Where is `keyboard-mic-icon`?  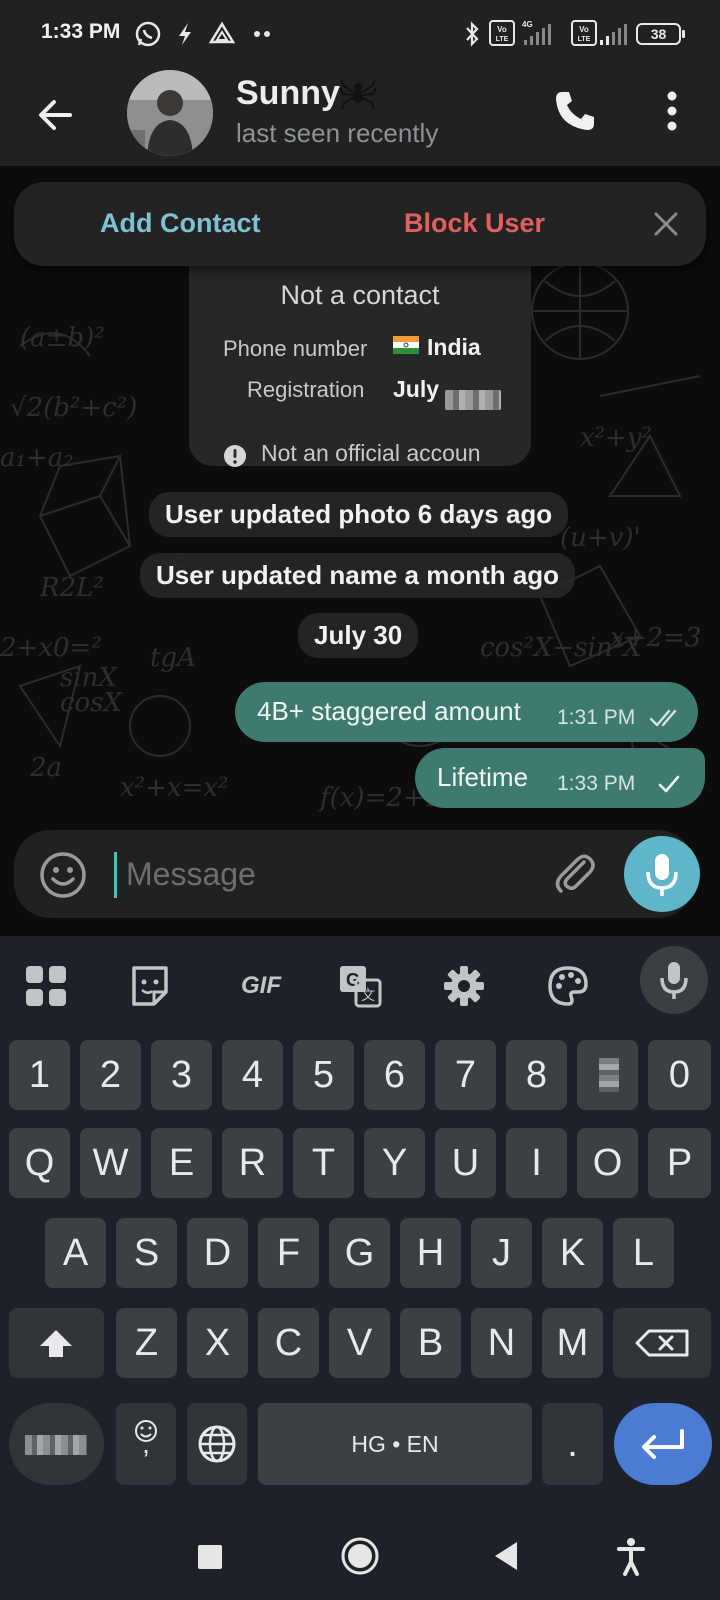
keyboard-mic-icon is located at coordinates (674, 980).